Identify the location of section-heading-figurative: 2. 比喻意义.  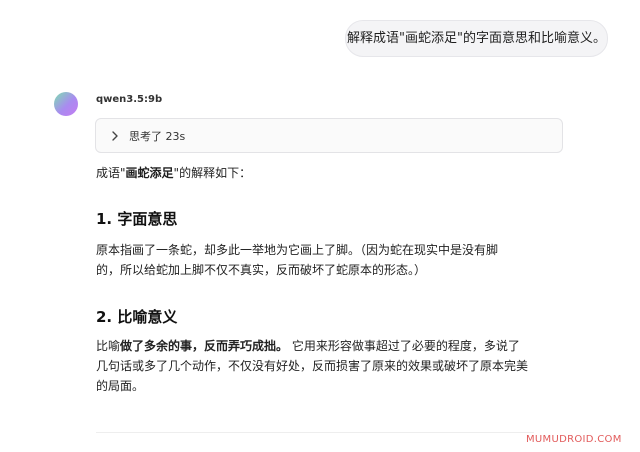
(137, 317).